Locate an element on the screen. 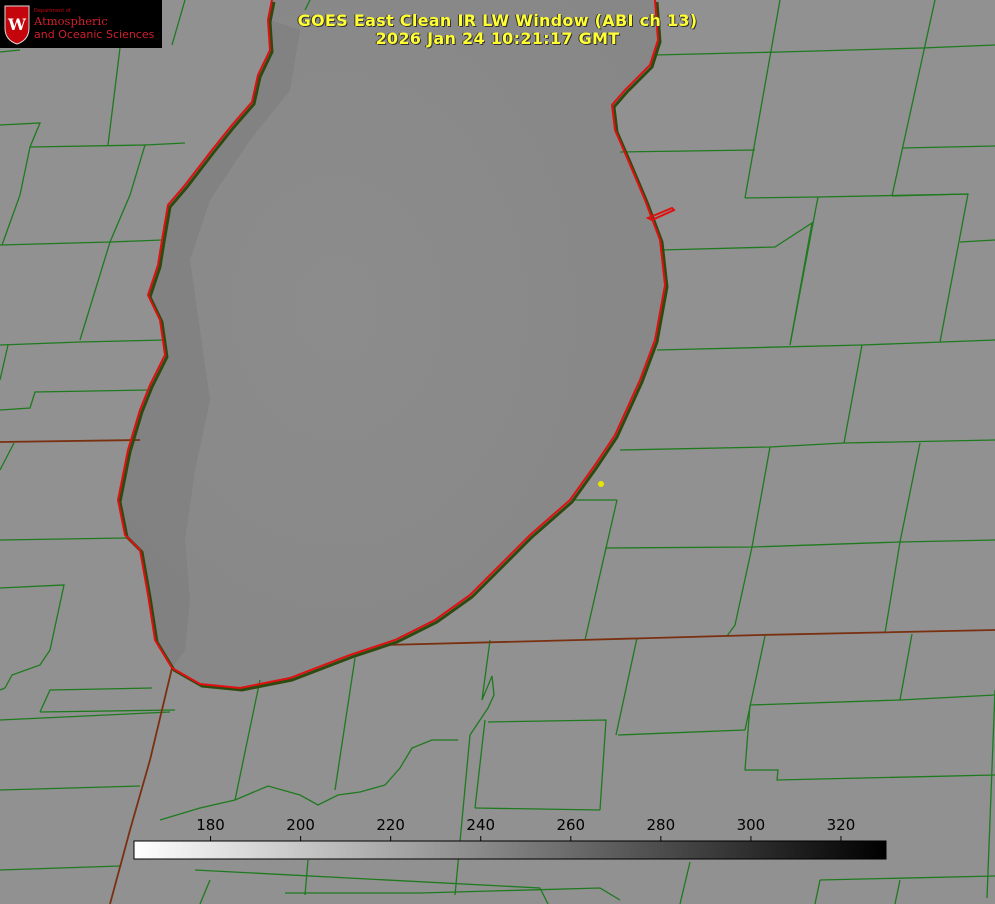 The width and height of the screenshot is (995, 904). colorbar-tick-label: 320 is located at coordinates (841, 825).